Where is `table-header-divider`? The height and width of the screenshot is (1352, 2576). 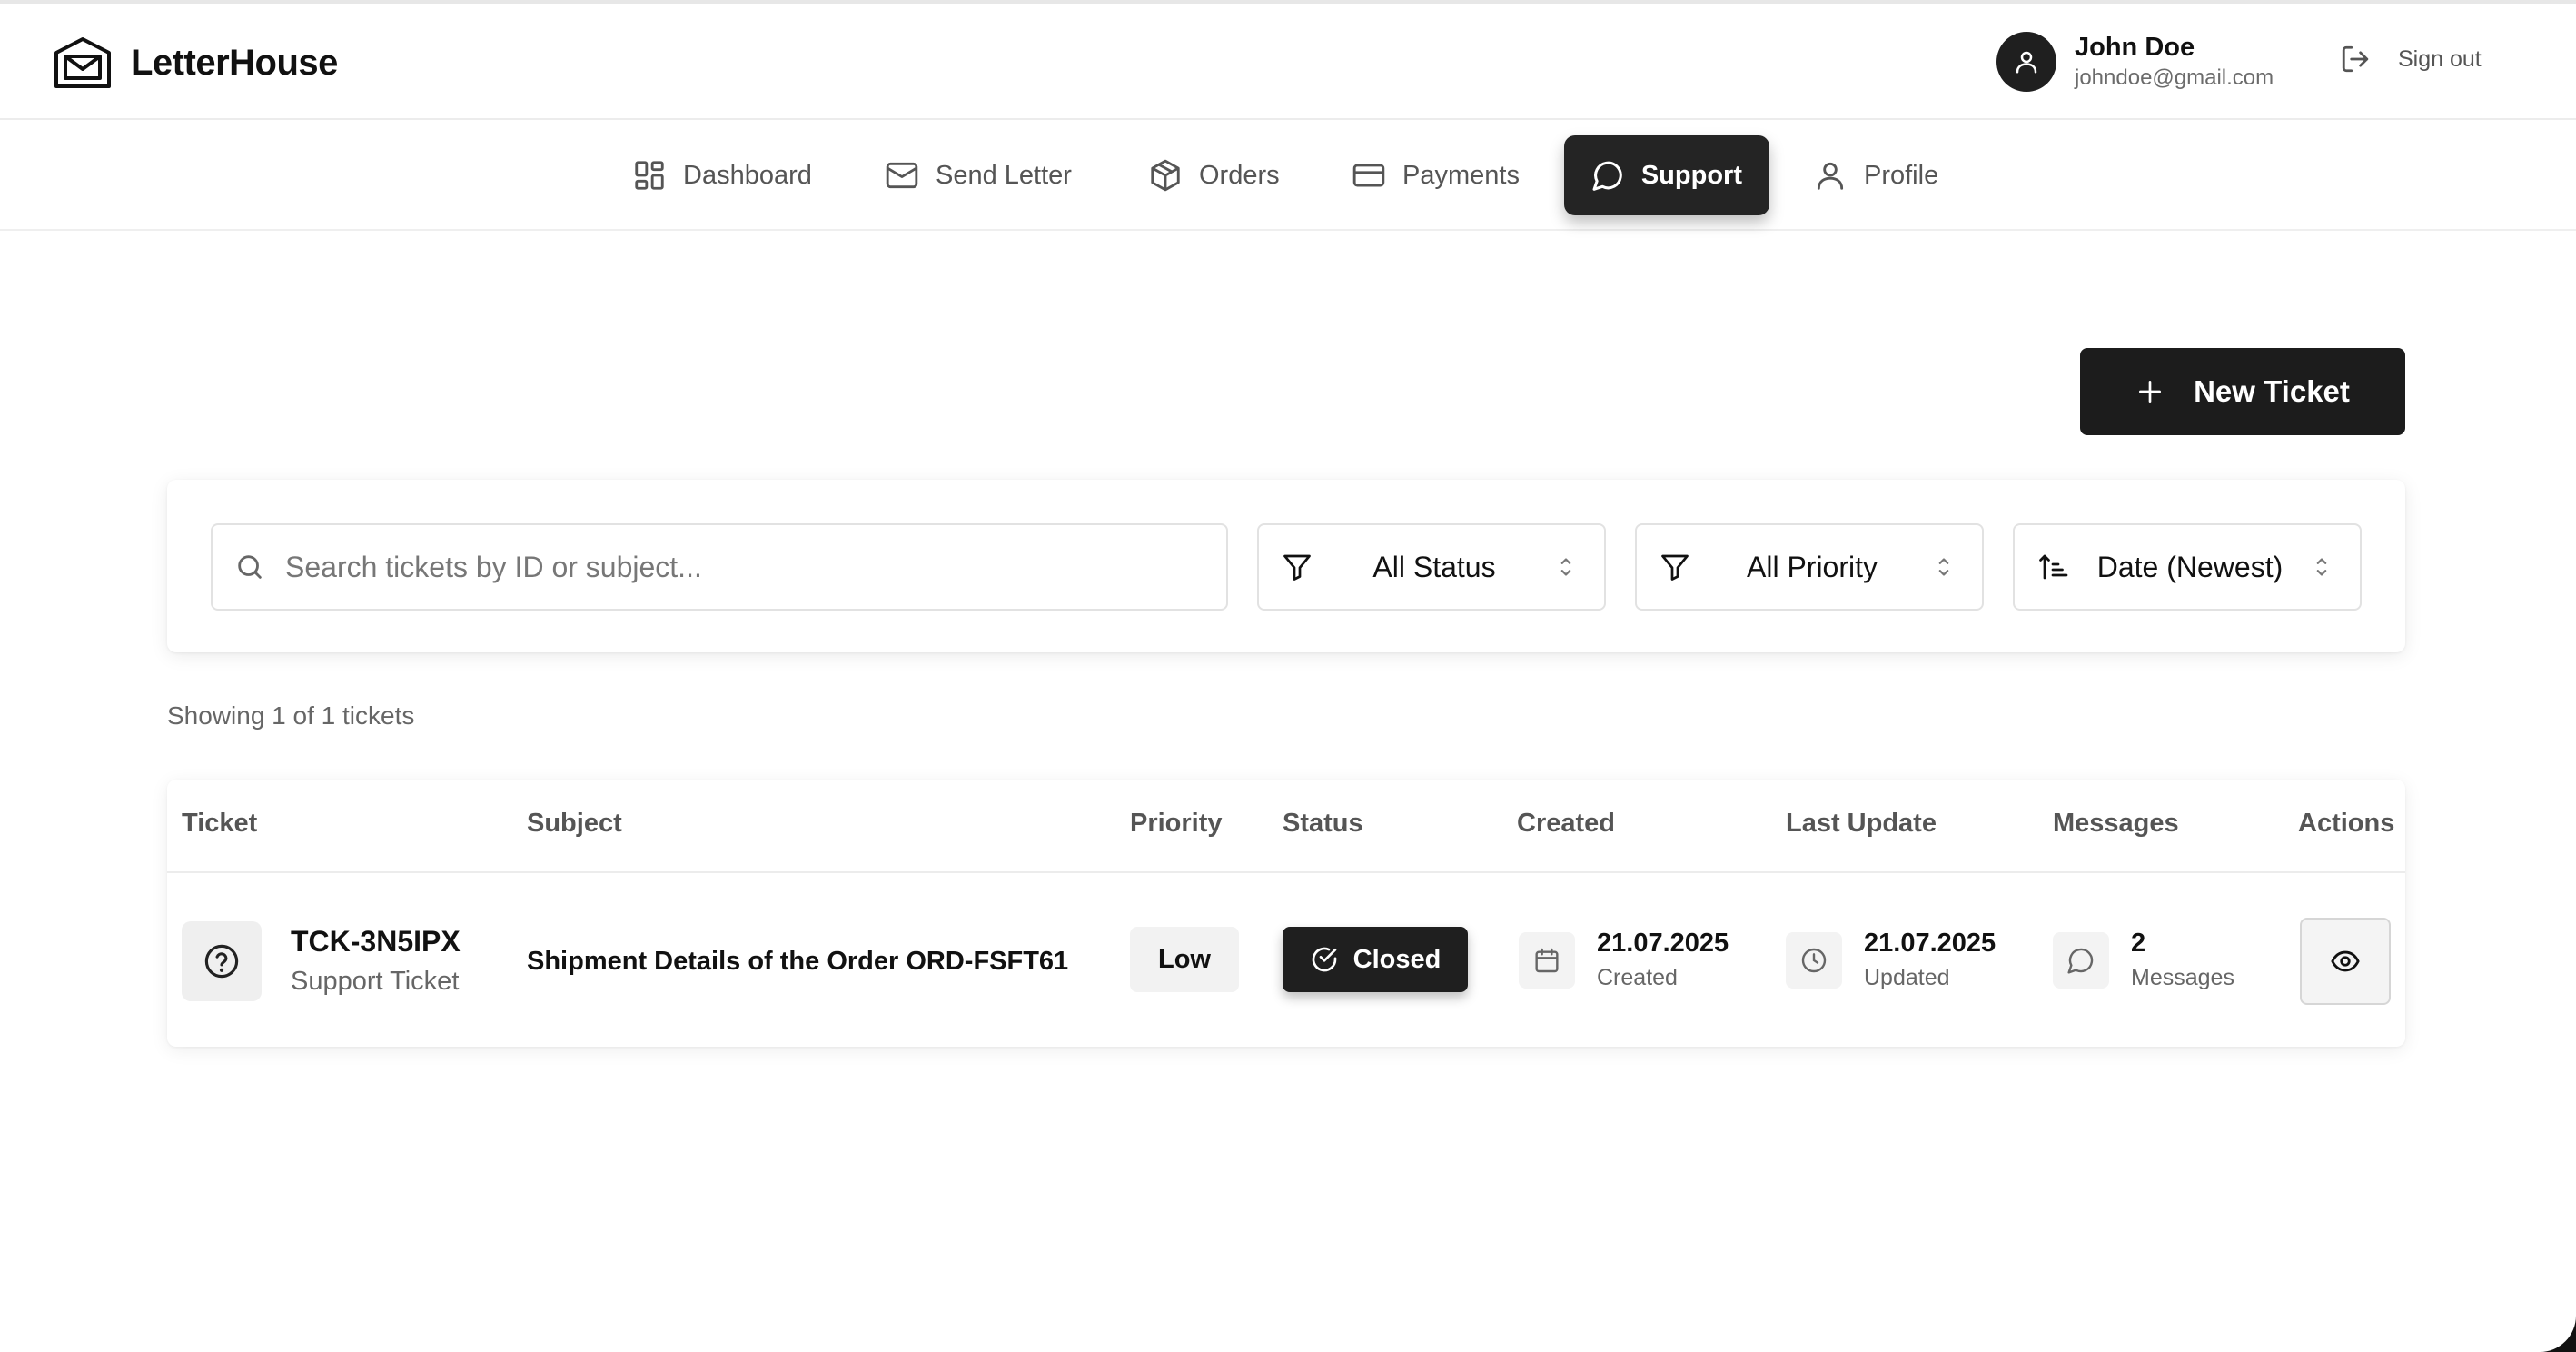 table-header-divider is located at coordinates (1286, 872).